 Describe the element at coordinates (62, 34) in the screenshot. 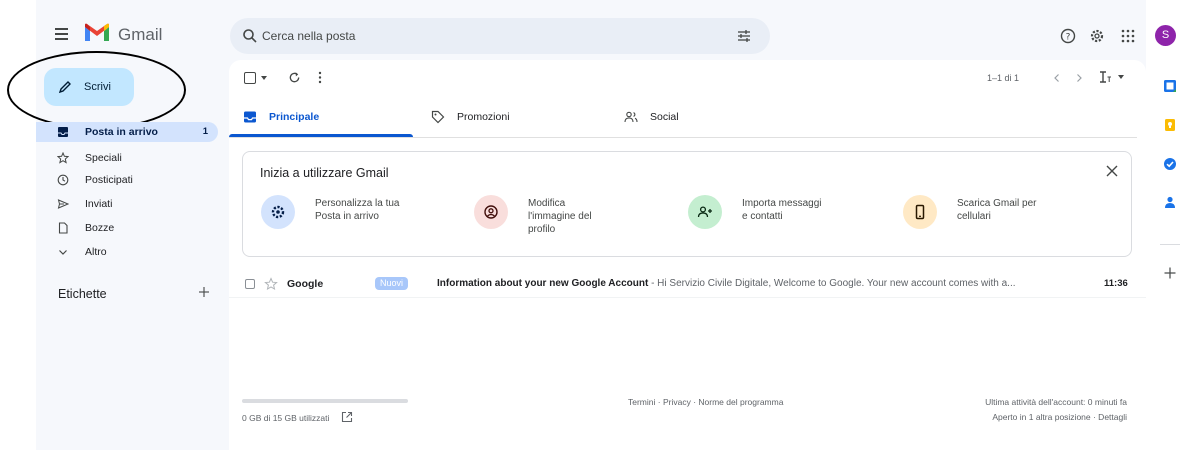

I see `main-menu-button` at that location.